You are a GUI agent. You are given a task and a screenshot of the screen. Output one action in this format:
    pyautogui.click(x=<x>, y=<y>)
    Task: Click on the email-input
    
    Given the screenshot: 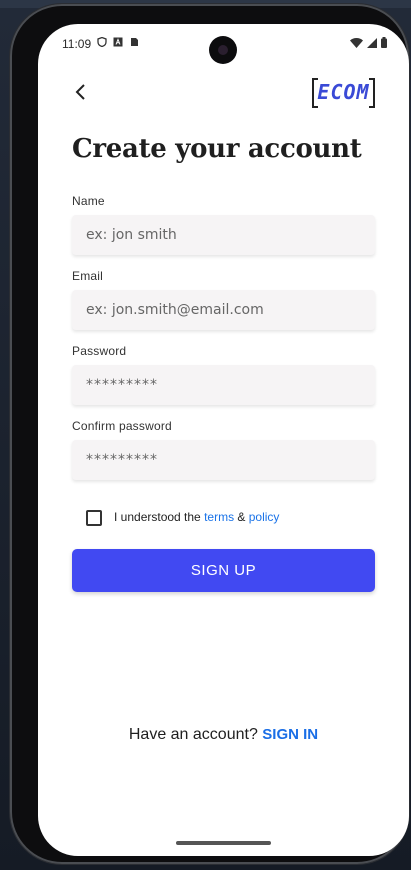 What is the action you would take?
    pyautogui.click(x=223, y=310)
    